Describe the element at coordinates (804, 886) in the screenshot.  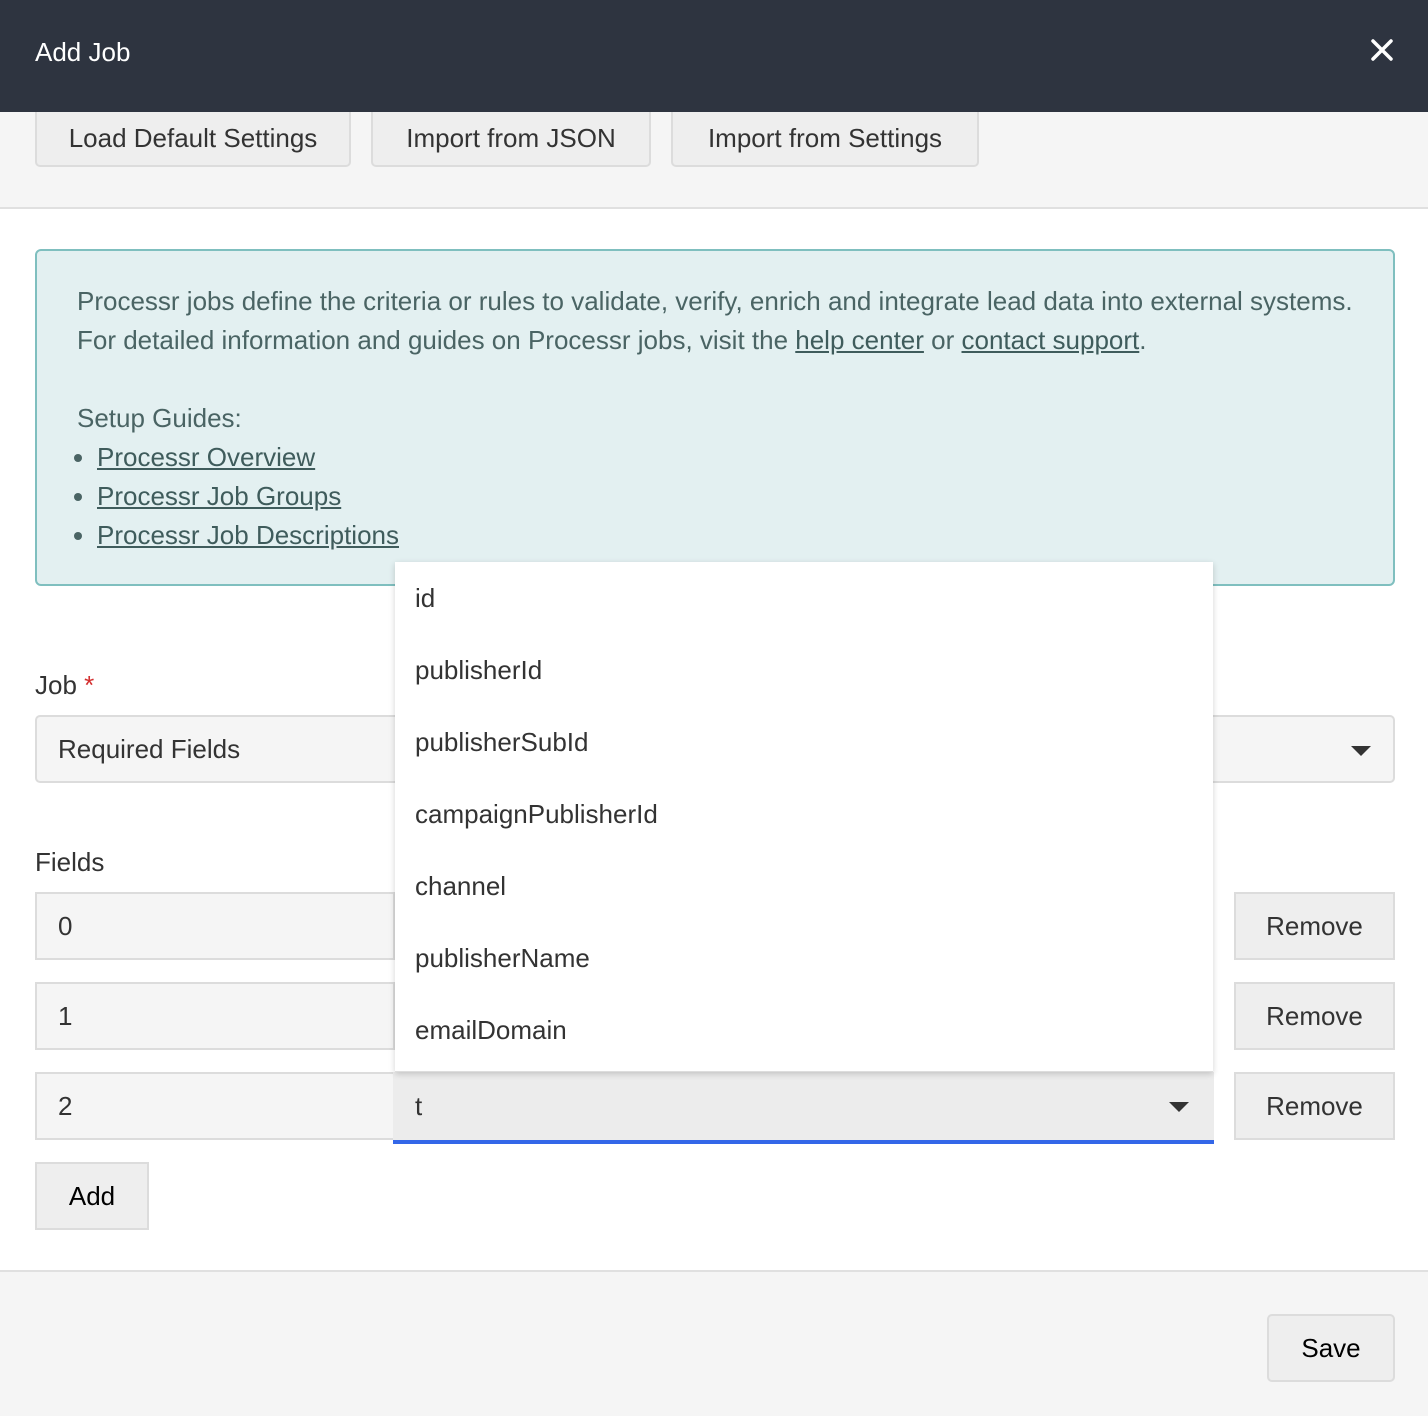
I see `dropdown-option-channel: channel` at that location.